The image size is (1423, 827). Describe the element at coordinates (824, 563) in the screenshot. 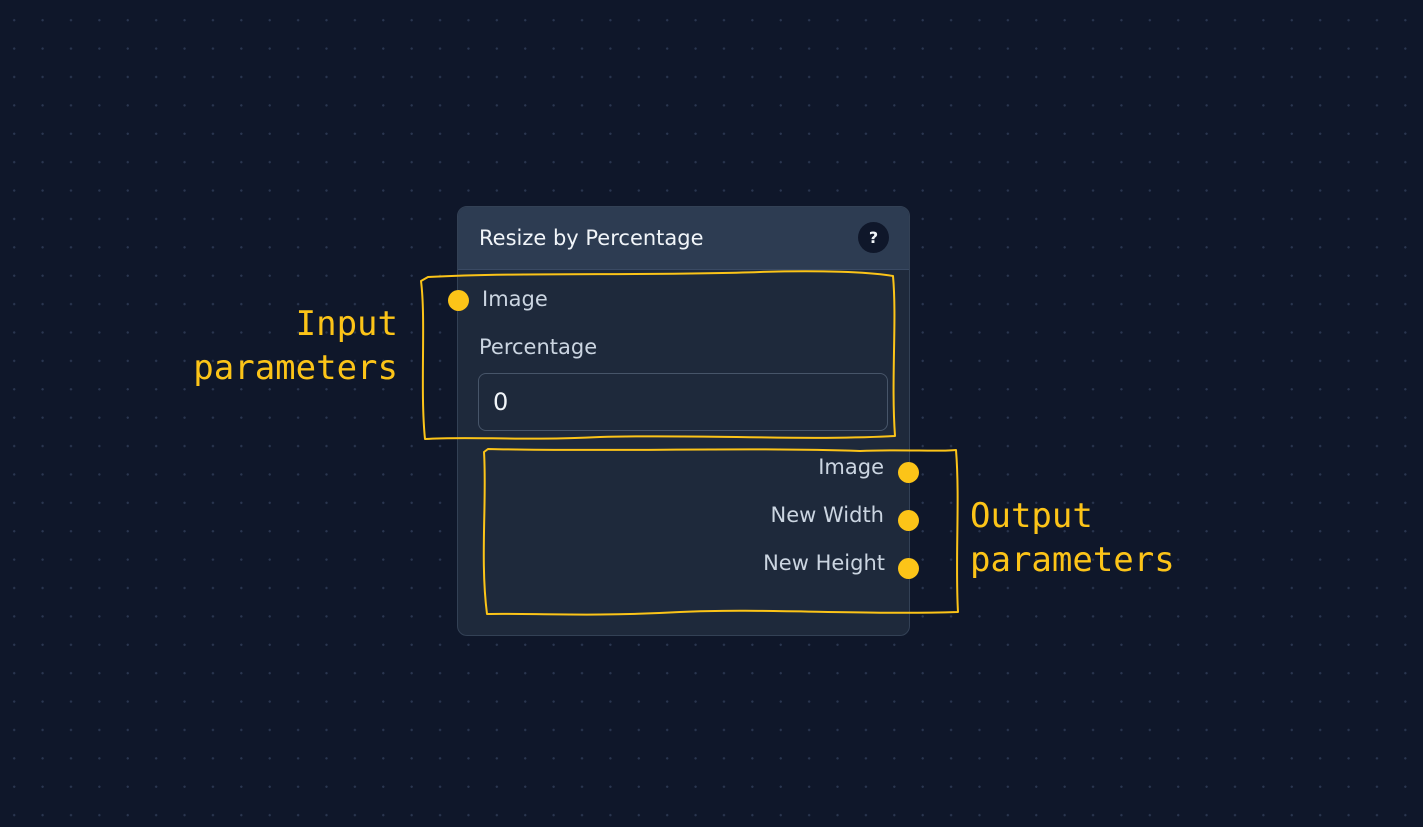

I see `output-new-height-label: New Height` at that location.